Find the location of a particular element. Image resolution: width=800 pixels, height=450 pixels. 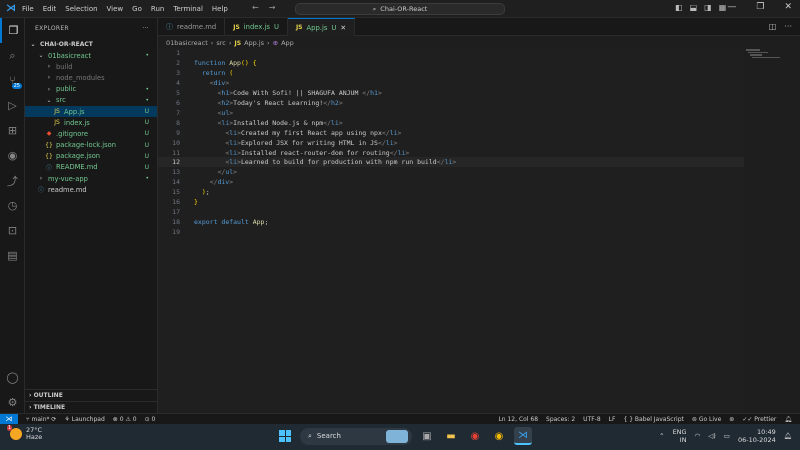

clock: 10:49 06-10-2024 is located at coordinates (757, 436).